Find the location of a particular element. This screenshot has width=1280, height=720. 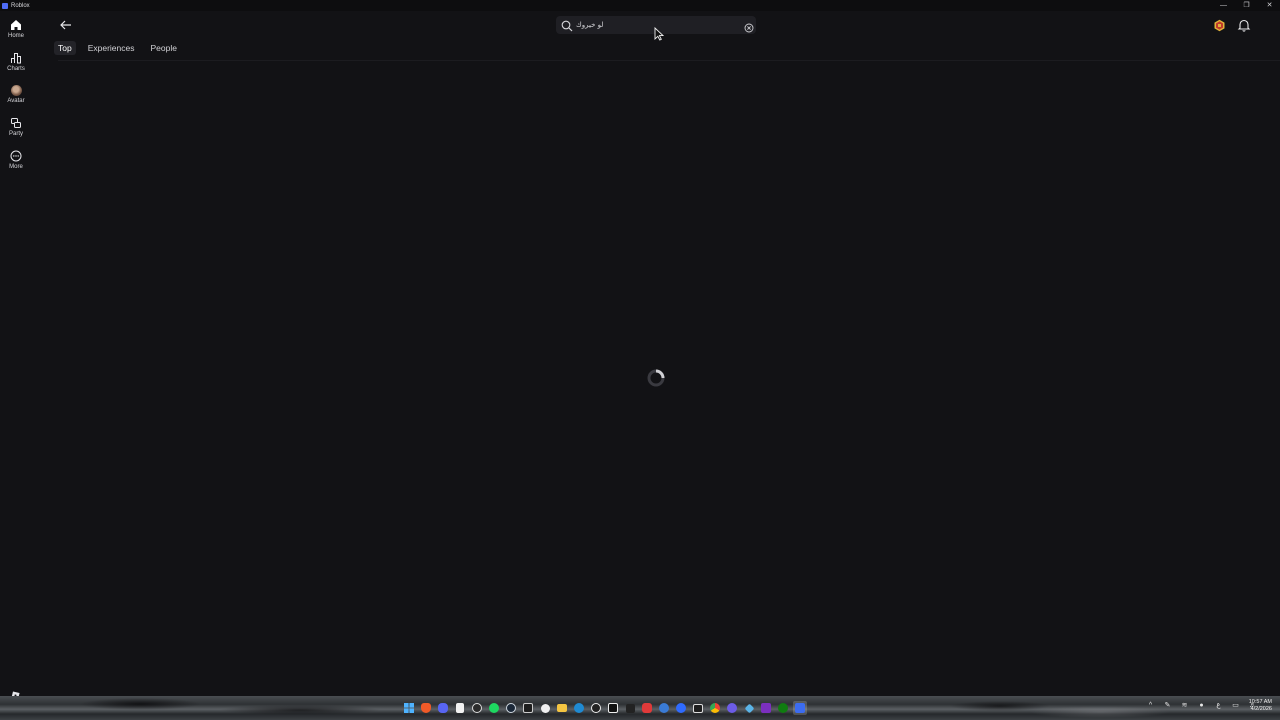

diamond-app-icon is located at coordinates (749, 708).